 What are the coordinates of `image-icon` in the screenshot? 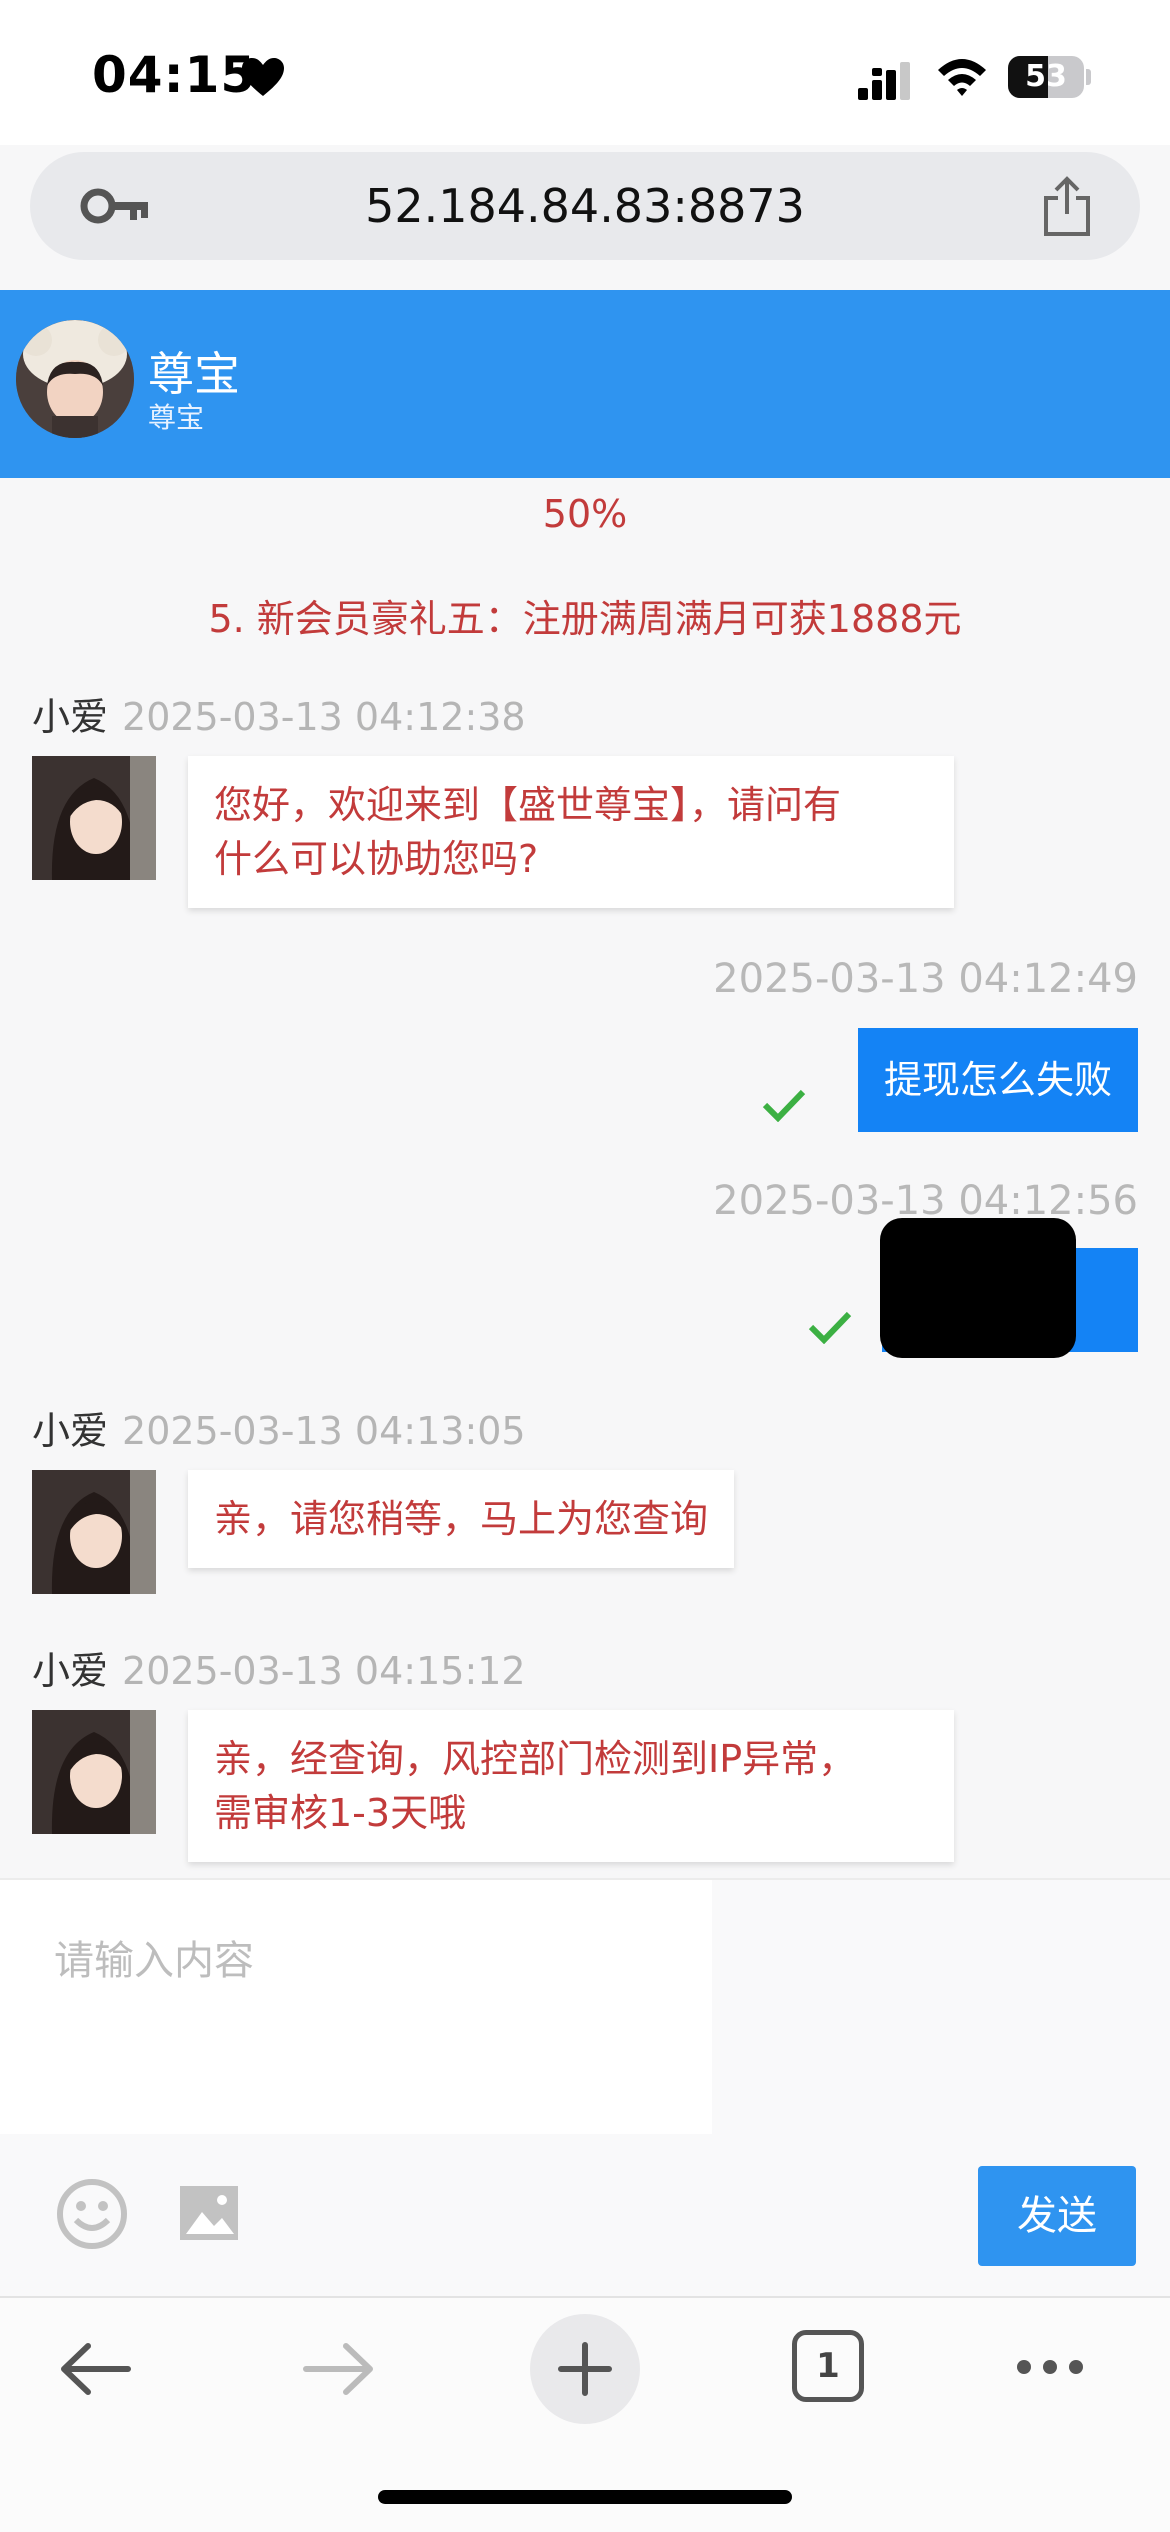 It's located at (209, 2213).